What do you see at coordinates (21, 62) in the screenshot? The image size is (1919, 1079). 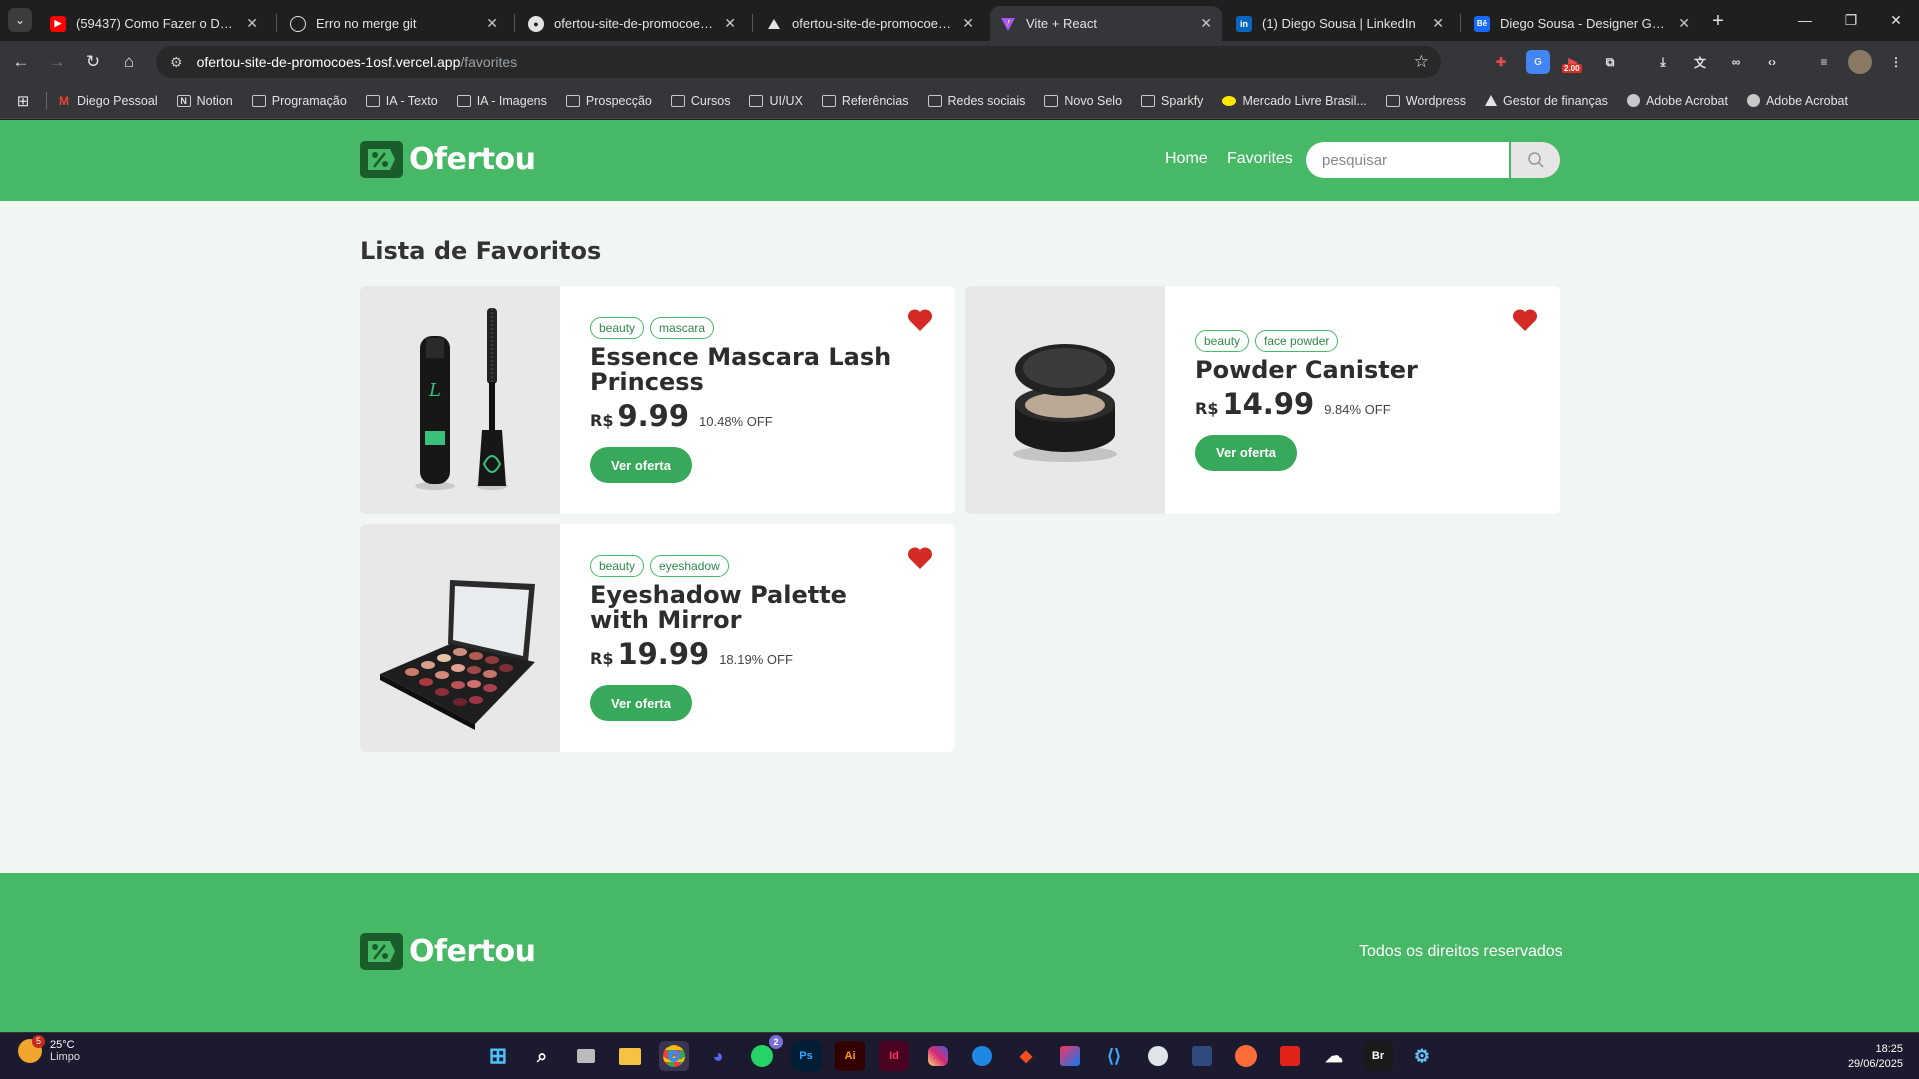 I see `back-button: ←` at bounding box center [21, 62].